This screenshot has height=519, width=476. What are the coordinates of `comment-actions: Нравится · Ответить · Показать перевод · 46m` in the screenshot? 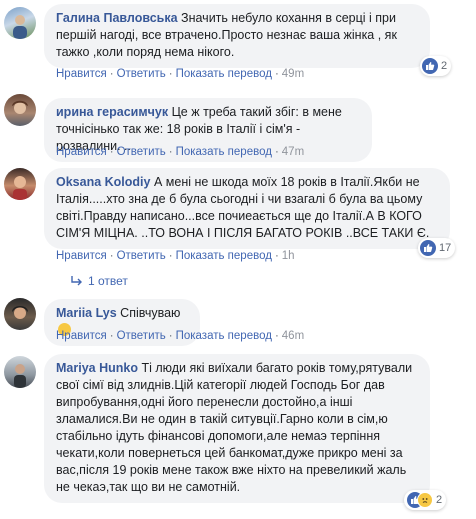 It's located at (180, 336).